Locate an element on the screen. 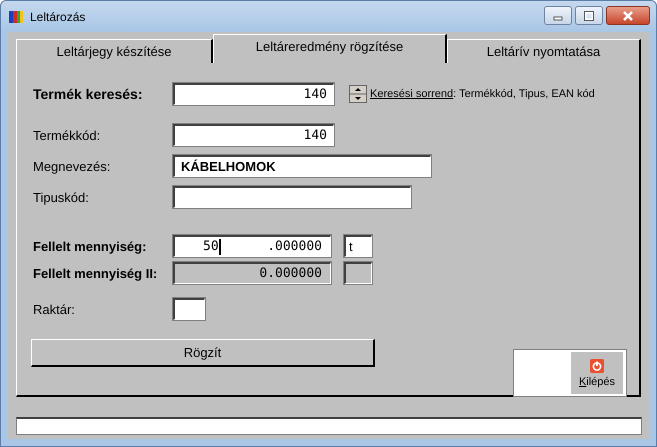 The width and height of the screenshot is (657, 447). minimize-button is located at coordinates (558, 15).